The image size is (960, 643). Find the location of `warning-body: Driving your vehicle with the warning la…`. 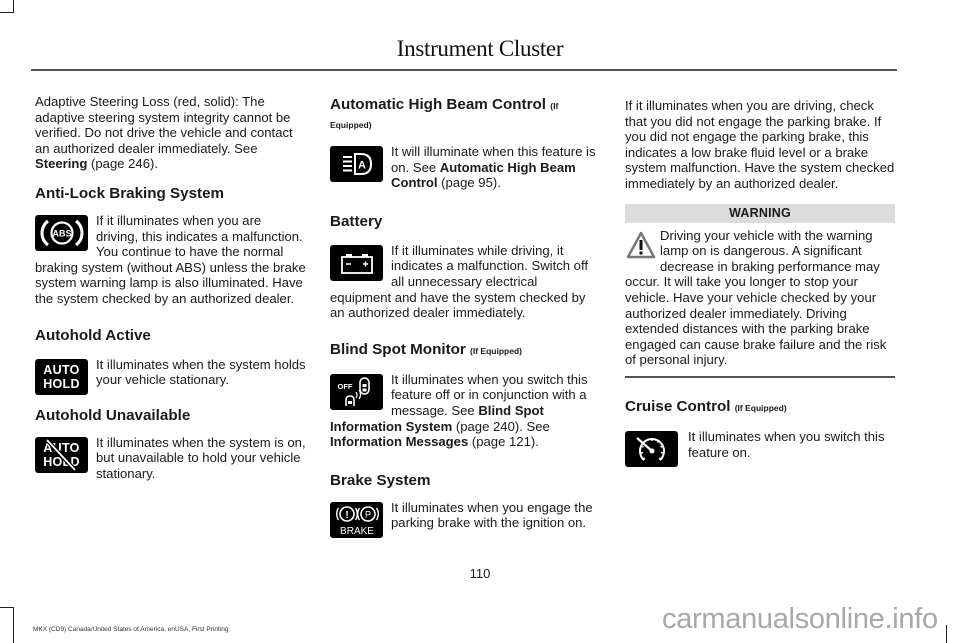

warning-body: Driving your vehicle with the warning la… is located at coordinates (760, 298).